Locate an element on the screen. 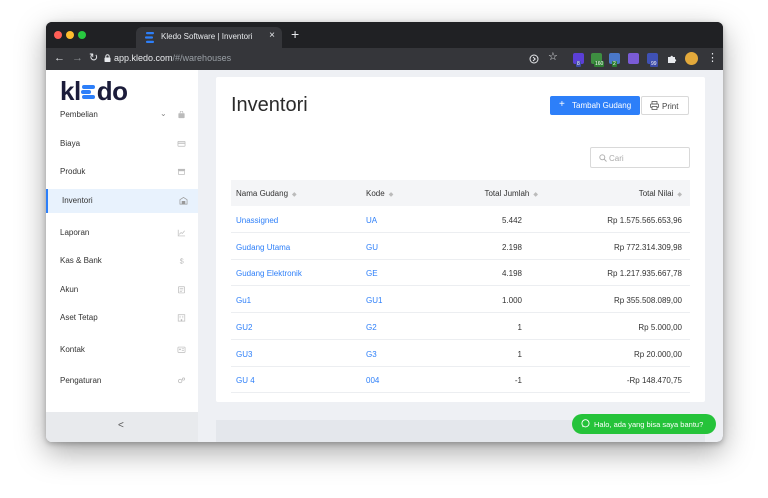  sidebar-item-pengaturan: Pengaturan is located at coordinates (122, 381).